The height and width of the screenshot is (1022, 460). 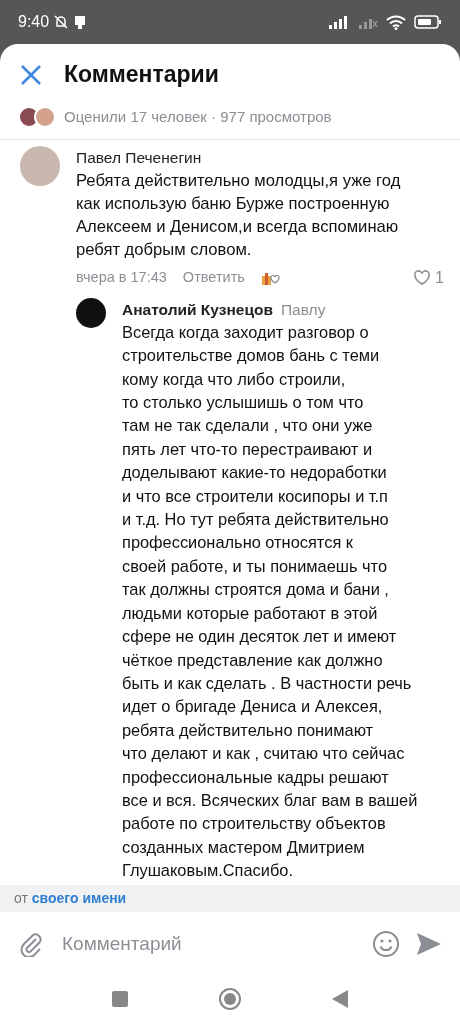 I want to click on signal-icon, so click(x=339, y=22).